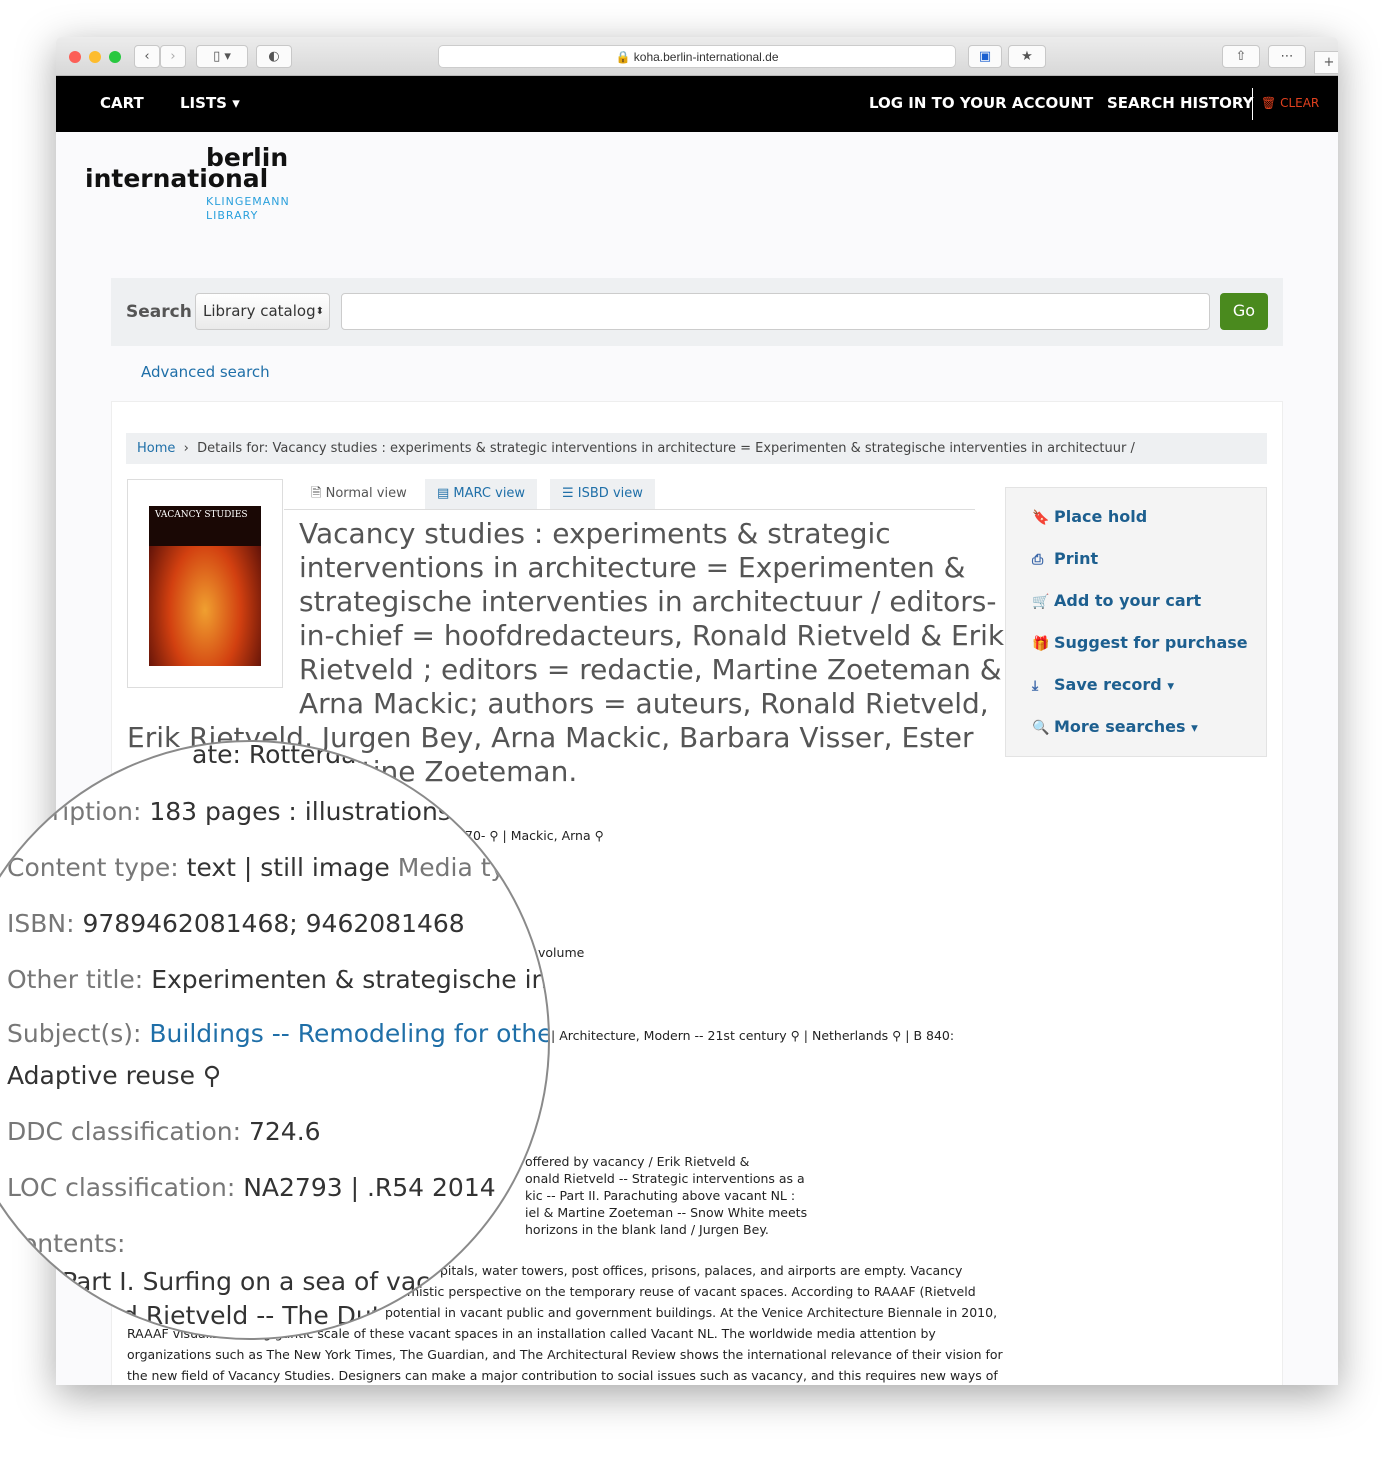 Image resolution: width=1394 pixels, height=1460 pixels. Describe the element at coordinates (1027, 56) in the screenshot. I see `bookmark-star-icon: ★` at that location.